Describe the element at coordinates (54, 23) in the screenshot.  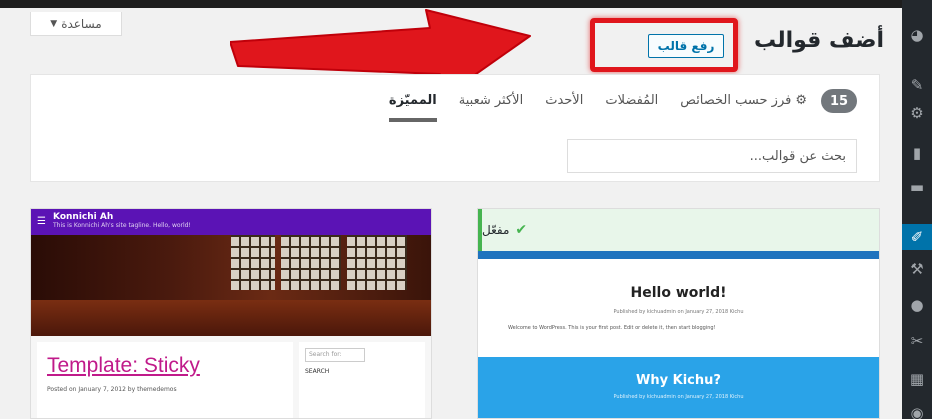
I see `chevron-down-icon: ▼` at that location.